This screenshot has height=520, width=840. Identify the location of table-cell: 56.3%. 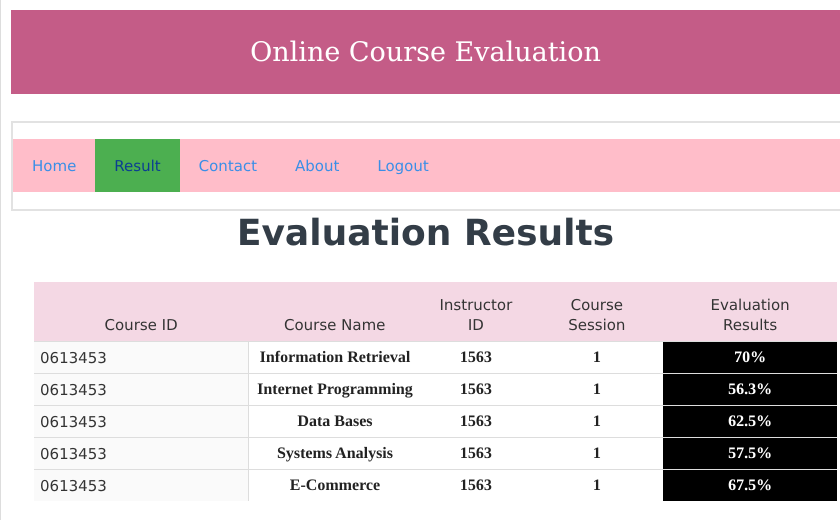
(750, 390).